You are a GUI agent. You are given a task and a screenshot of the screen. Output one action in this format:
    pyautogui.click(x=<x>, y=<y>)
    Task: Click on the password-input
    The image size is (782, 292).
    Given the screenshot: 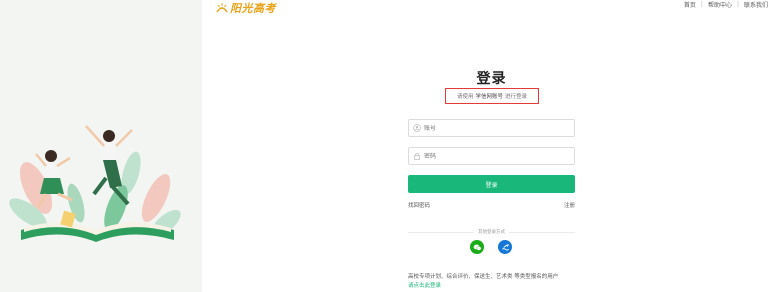 What is the action you would take?
    pyautogui.click(x=494, y=156)
    